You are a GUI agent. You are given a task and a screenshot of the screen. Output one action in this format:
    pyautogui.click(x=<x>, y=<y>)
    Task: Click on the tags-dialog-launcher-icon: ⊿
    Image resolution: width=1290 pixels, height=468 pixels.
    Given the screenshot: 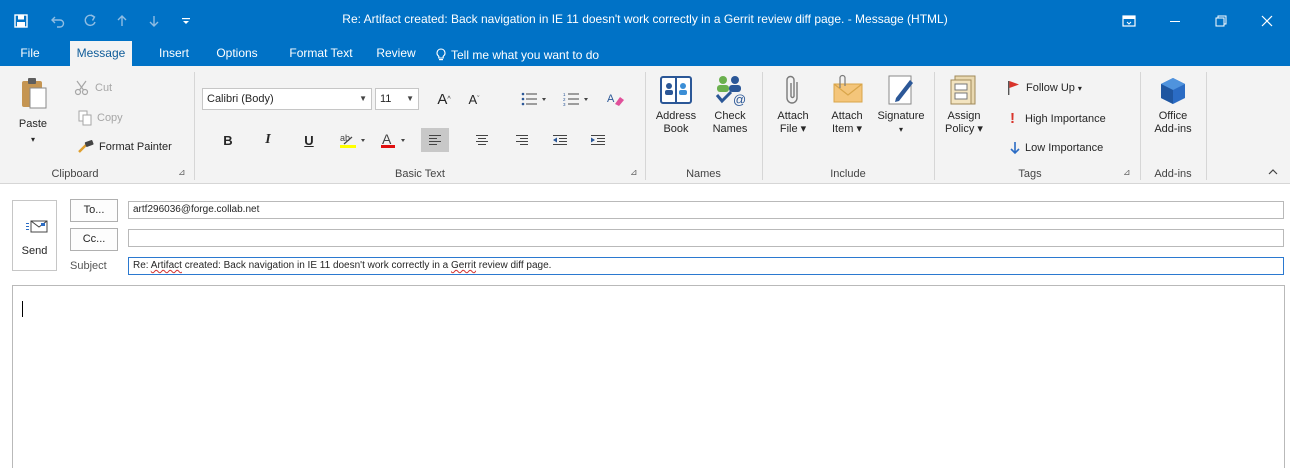 What is the action you would take?
    pyautogui.click(x=1127, y=172)
    